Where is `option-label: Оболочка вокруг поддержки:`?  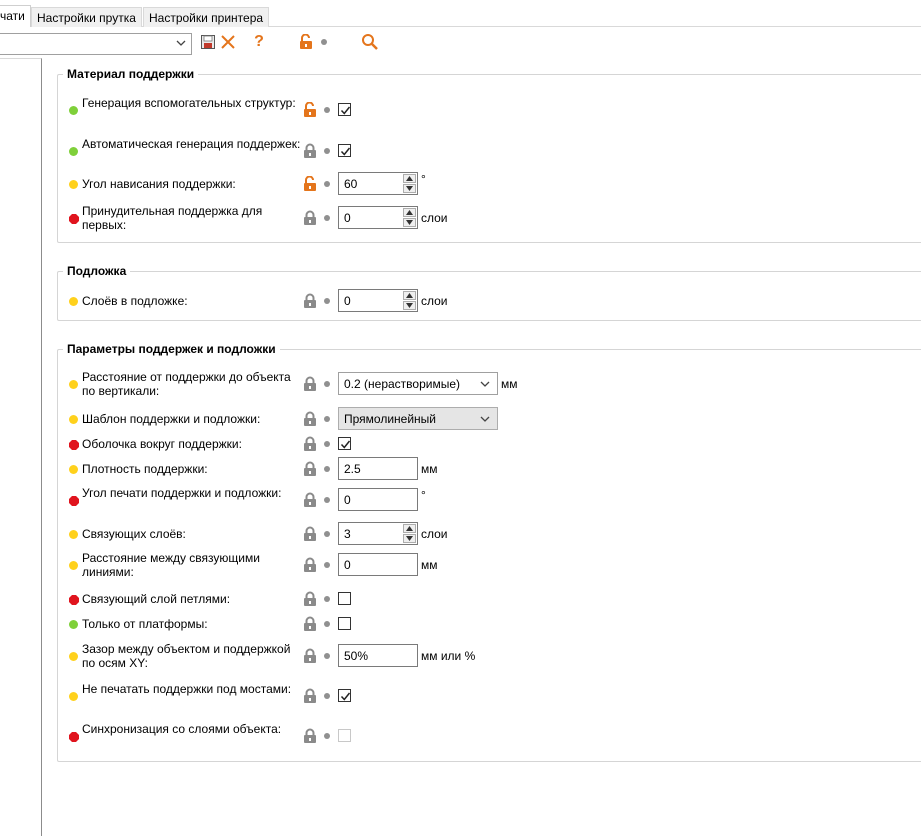 option-label: Оболочка вокруг поддержки: is located at coordinates (162, 444).